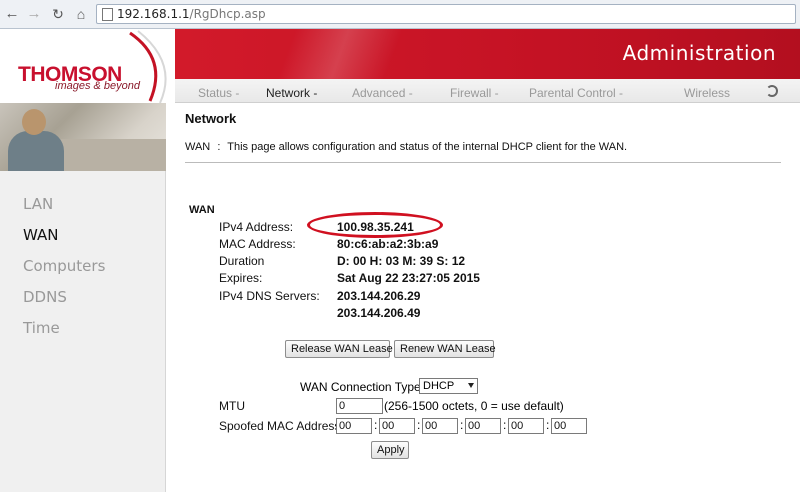 This screenshot has width=800, height=492. I want to click on address-bar: 192.168.1.1/RgDhcp.asp, so click(446, 14).